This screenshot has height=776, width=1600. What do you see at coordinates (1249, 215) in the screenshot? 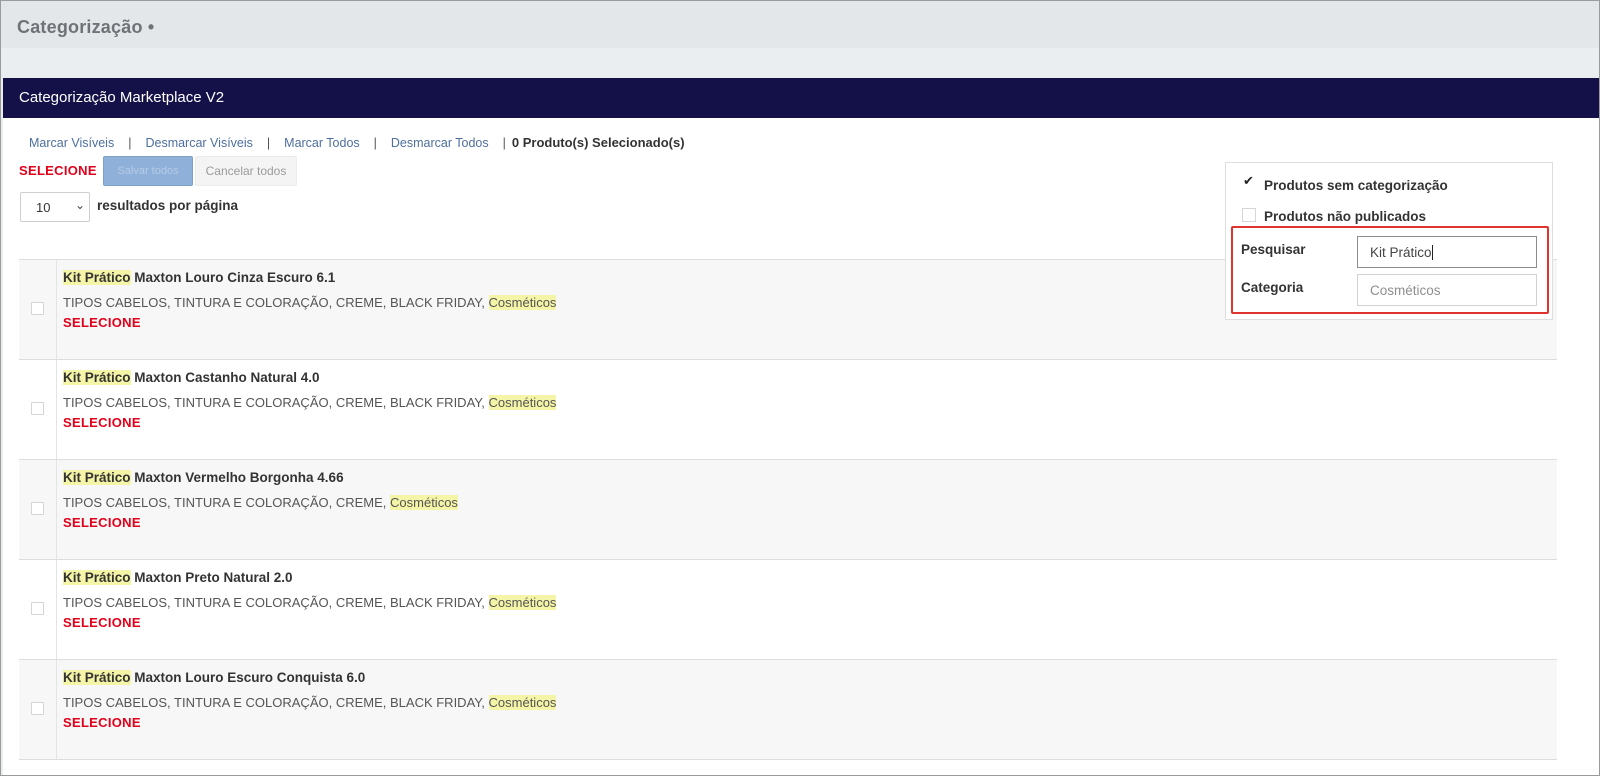
I see `checkbox-unchecked` at bounding box center [1249, 215].